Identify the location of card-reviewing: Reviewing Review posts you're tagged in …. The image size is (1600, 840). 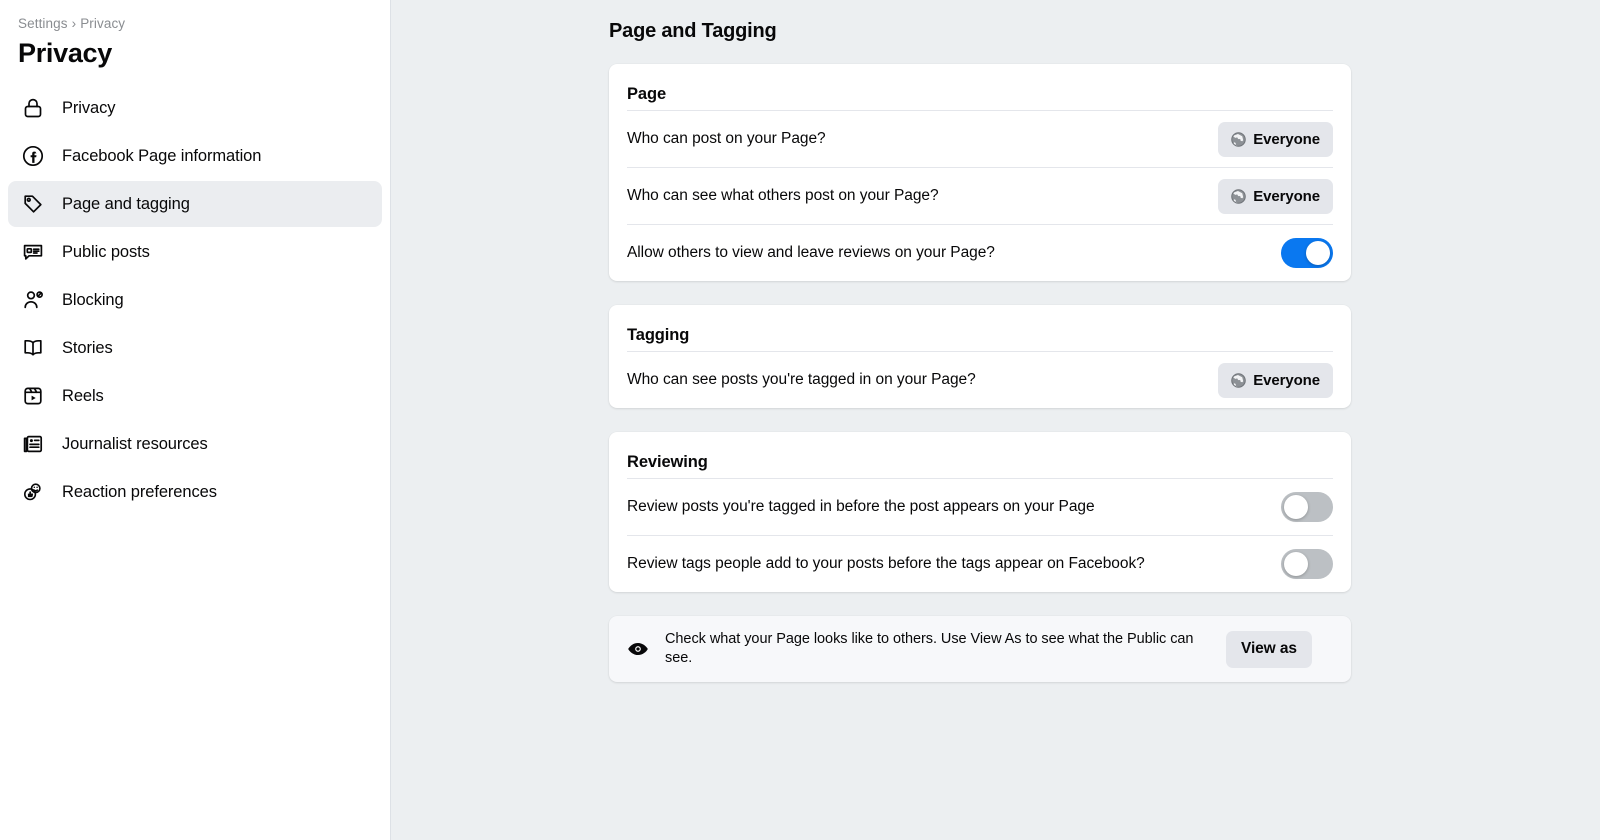
(980, 512).